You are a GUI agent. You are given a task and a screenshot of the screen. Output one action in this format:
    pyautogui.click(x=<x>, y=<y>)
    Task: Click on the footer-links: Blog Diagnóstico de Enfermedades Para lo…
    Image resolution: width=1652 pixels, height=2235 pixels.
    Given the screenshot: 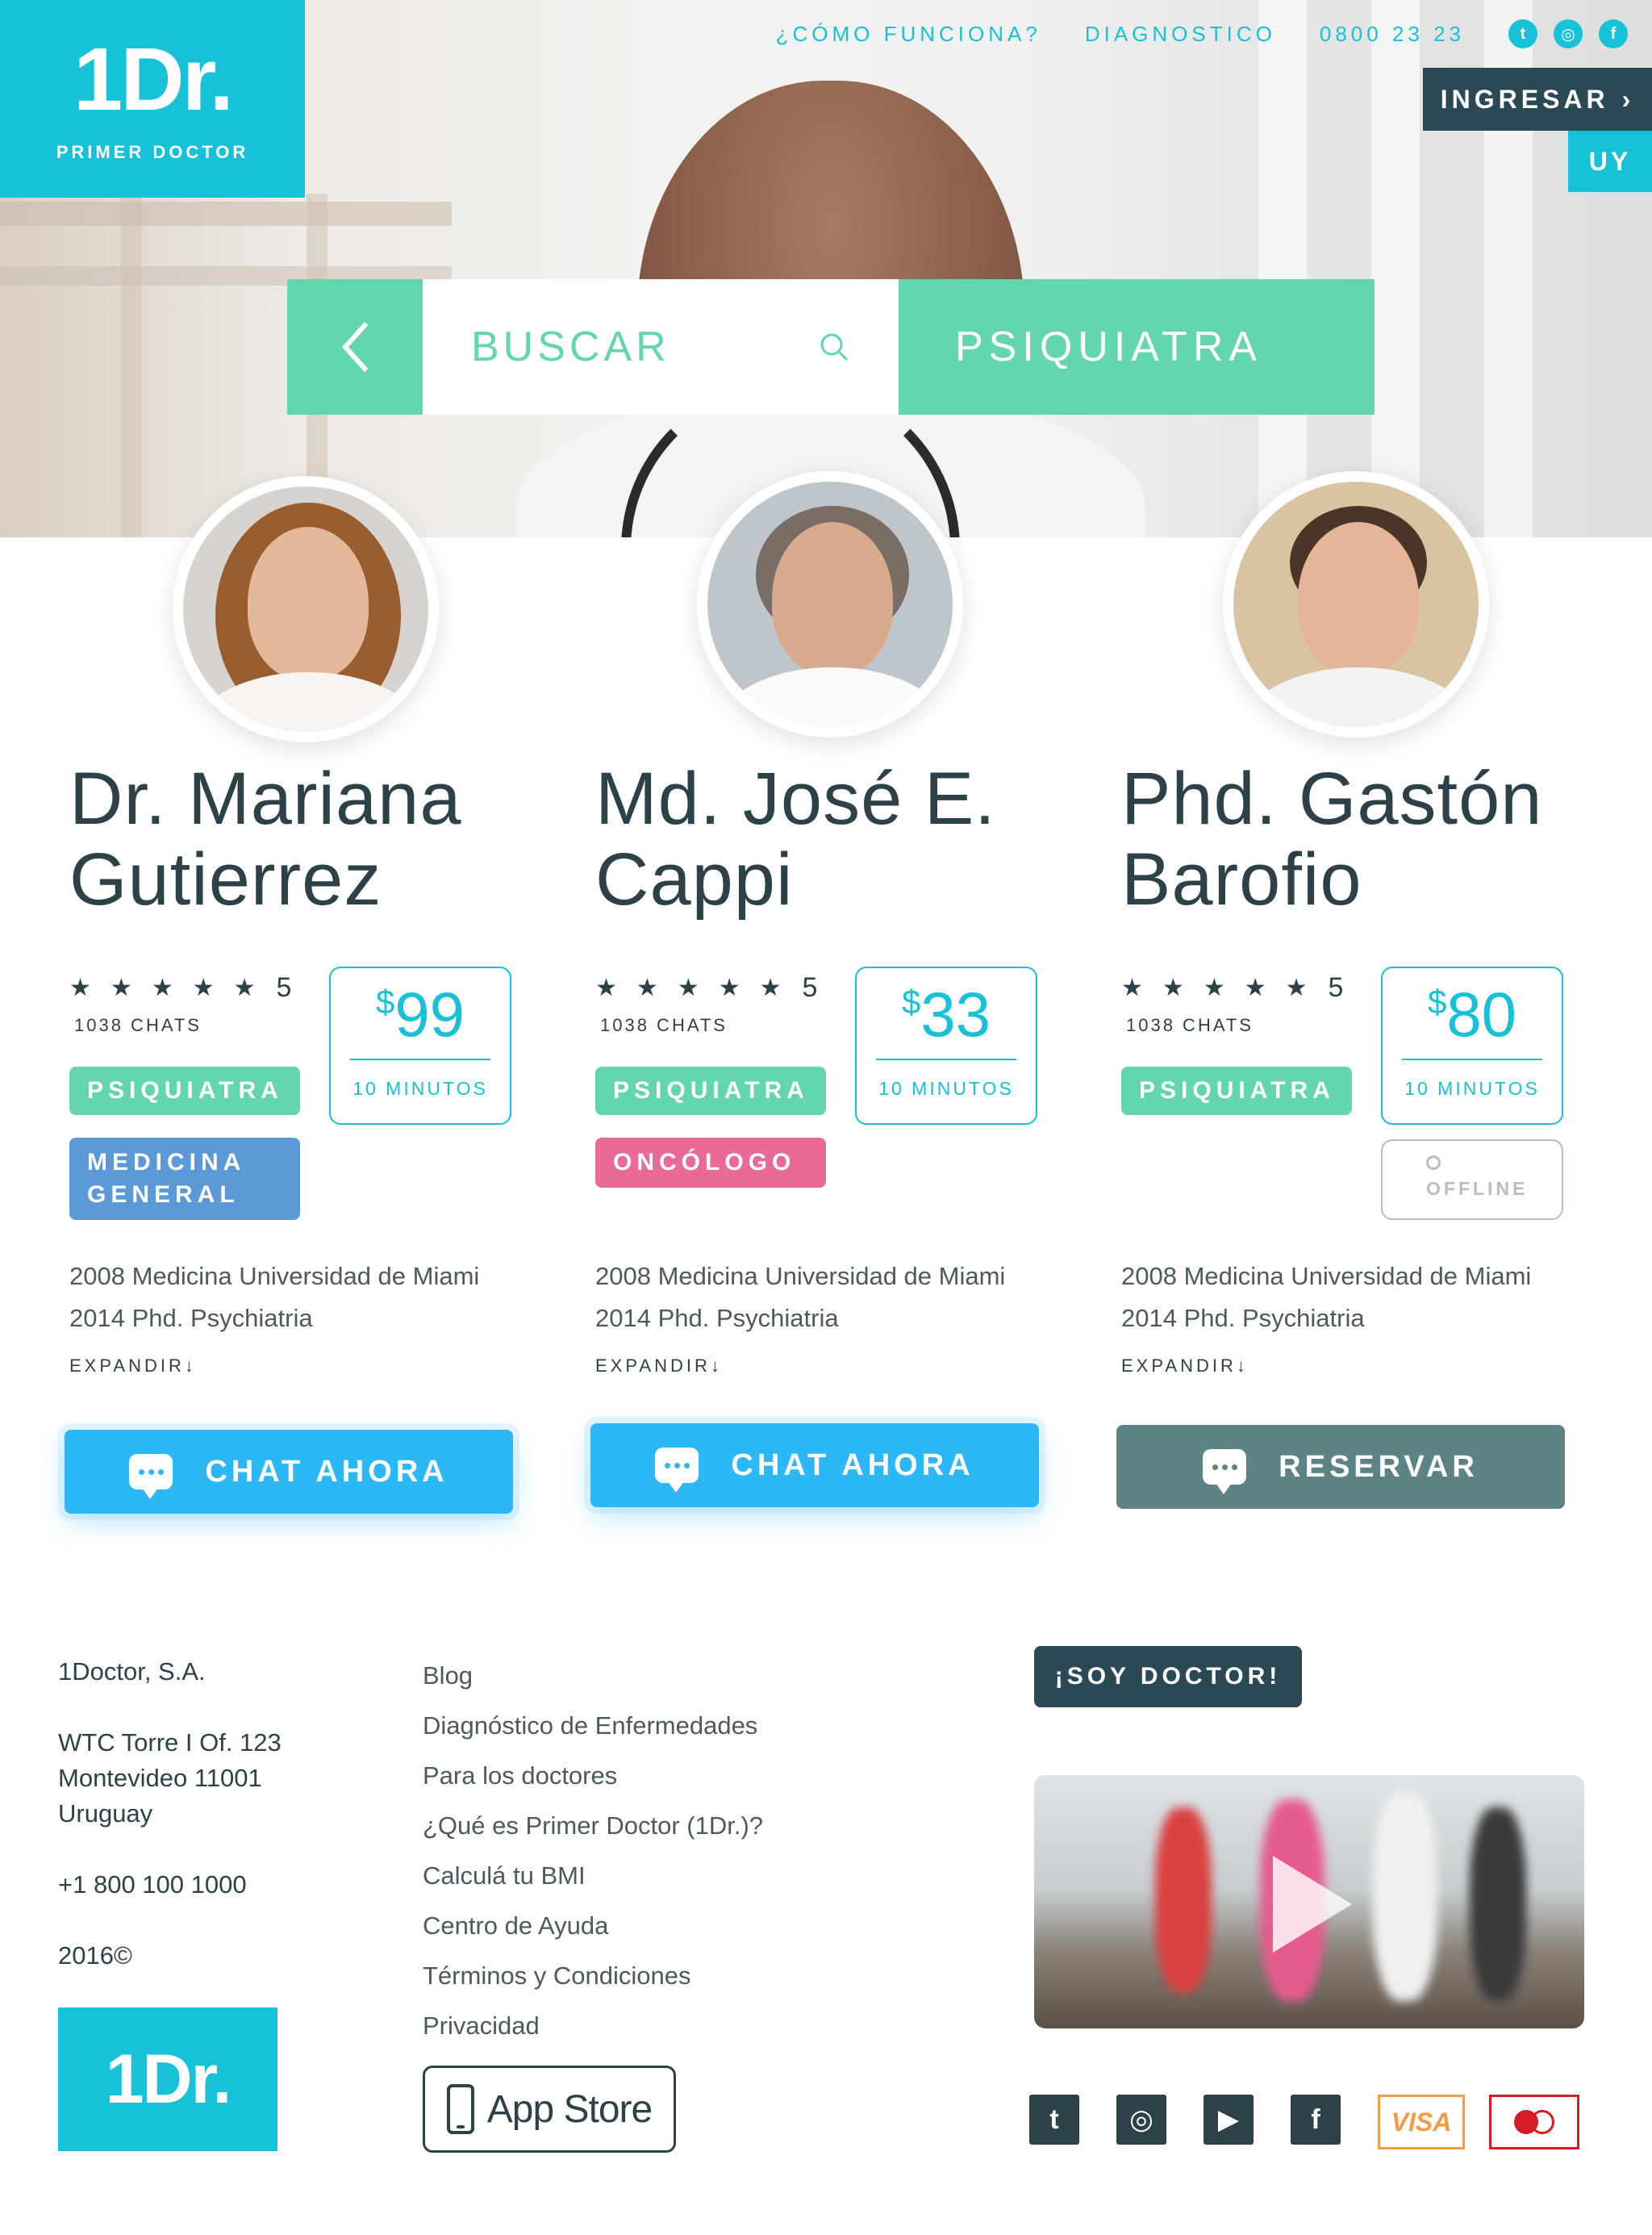 What is the action you would take?
    pyautogui.click(x=593, y=1851)
    